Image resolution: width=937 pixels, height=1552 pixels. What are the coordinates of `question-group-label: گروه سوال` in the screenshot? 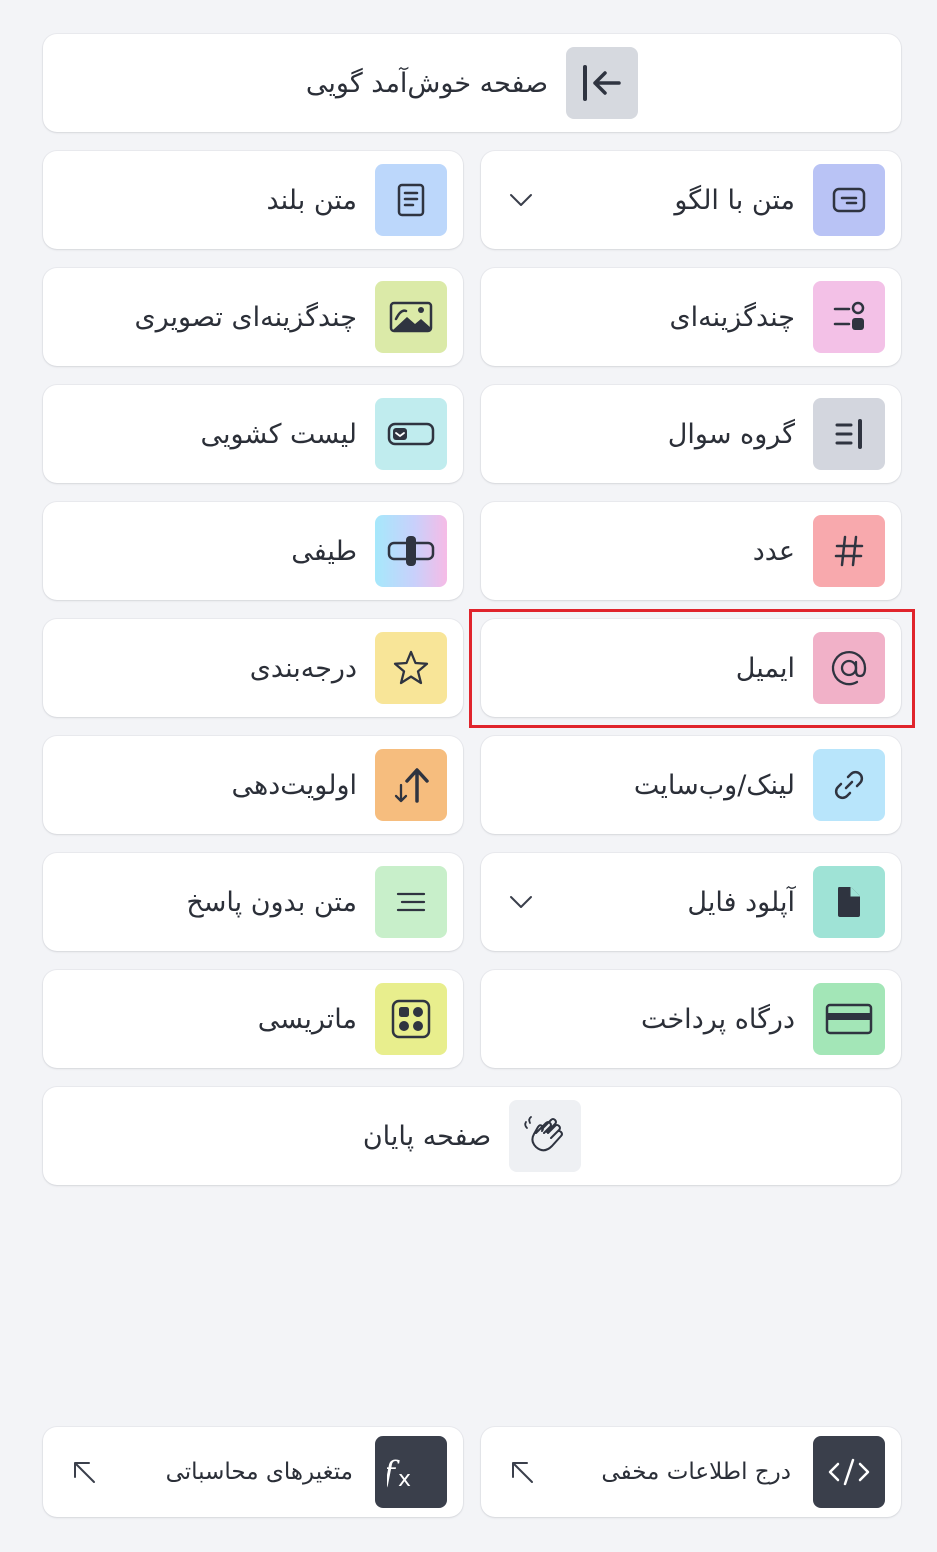 It's located at (731, 434).